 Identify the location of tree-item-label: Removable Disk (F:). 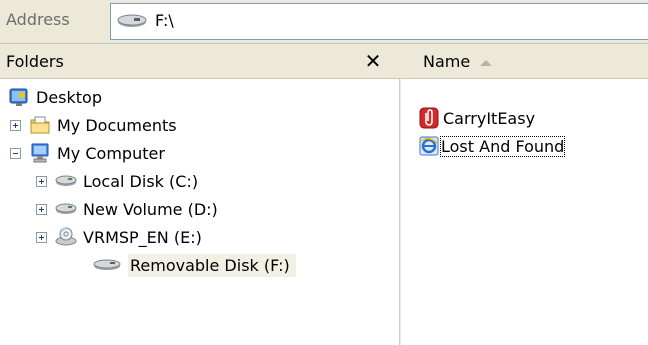
(212, 265).